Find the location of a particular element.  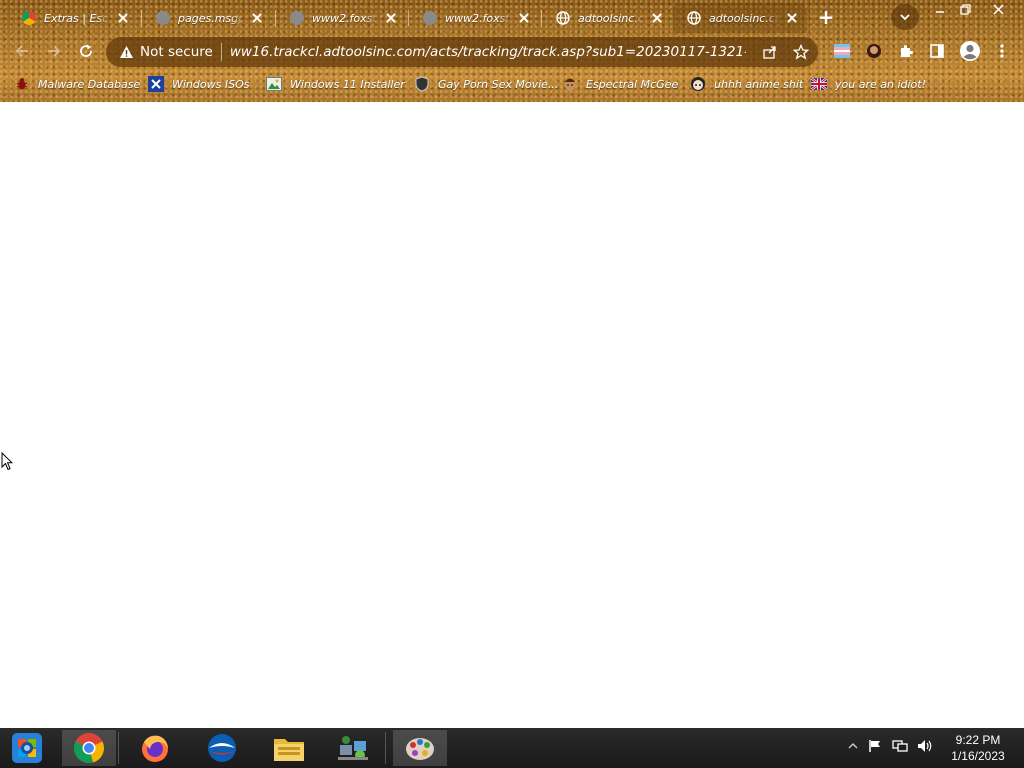

tab-pages-msgplus: pages.msgplus is located at coordinates (207, 18).